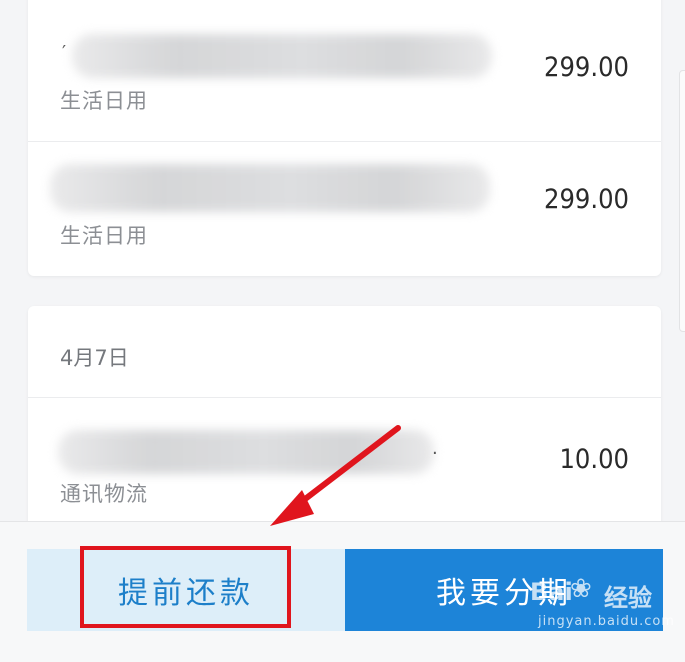  What do you see at coordinates (94, 358) in the screenshot?
I see `date-header: 4月7日` at bounding box center [94, 358].